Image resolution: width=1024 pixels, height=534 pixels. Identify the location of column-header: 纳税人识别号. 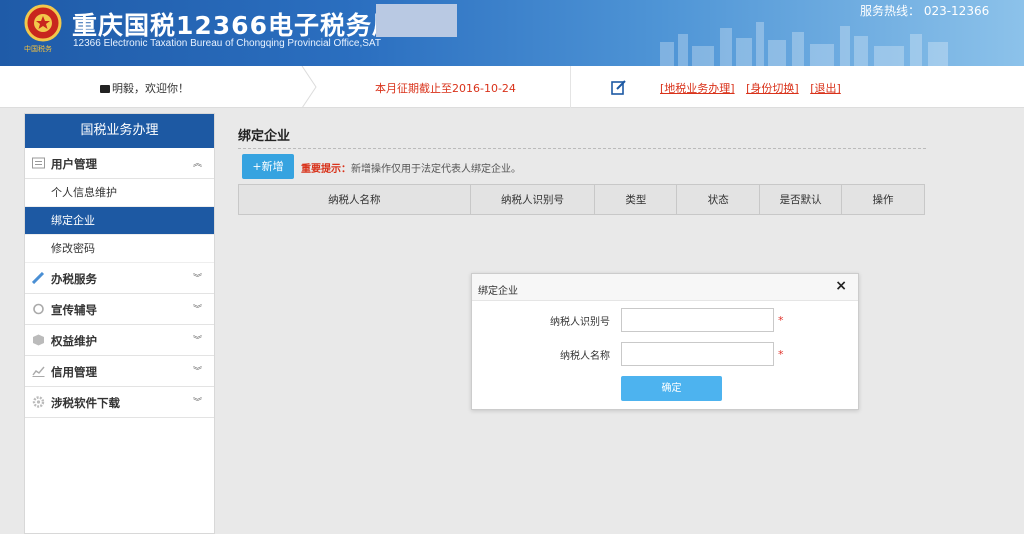
(532, 199).